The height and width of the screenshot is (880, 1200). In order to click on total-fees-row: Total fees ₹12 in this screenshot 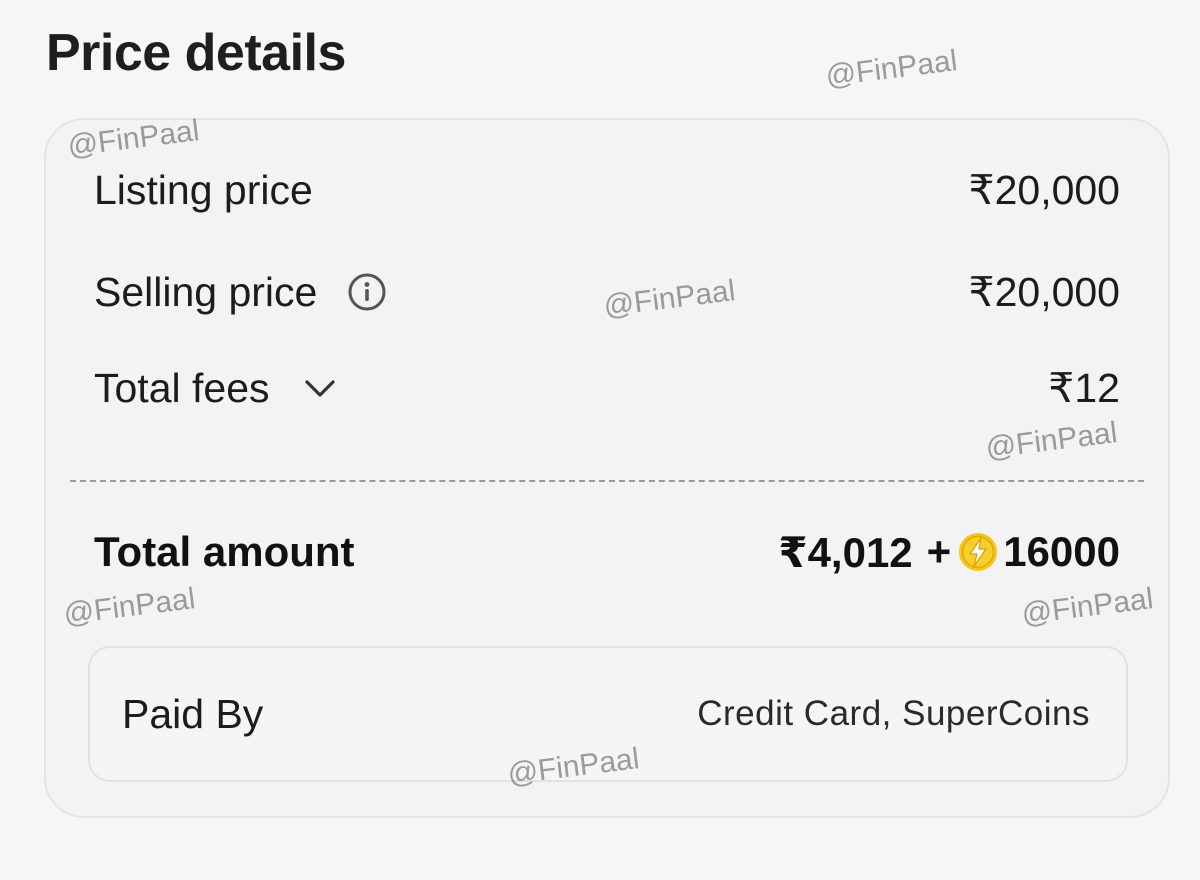, I will do `click(607, 388)`.